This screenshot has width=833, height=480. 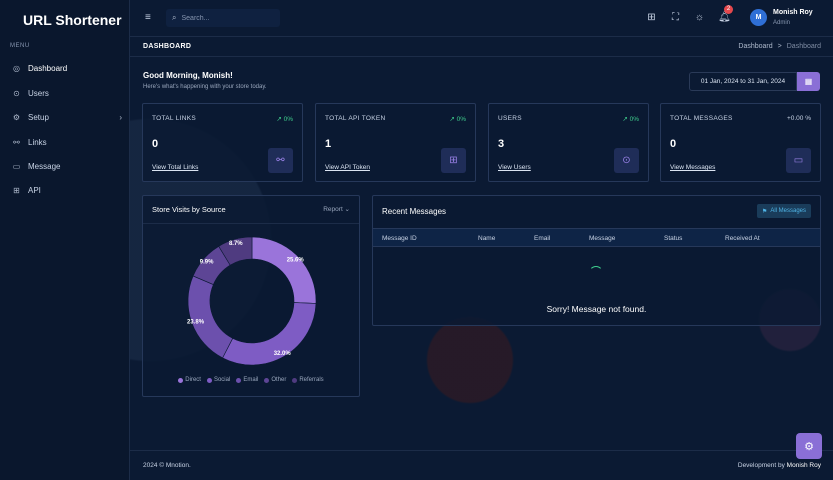 I want to click on sidebar-item-label: Links, so click(x=37, y=142).